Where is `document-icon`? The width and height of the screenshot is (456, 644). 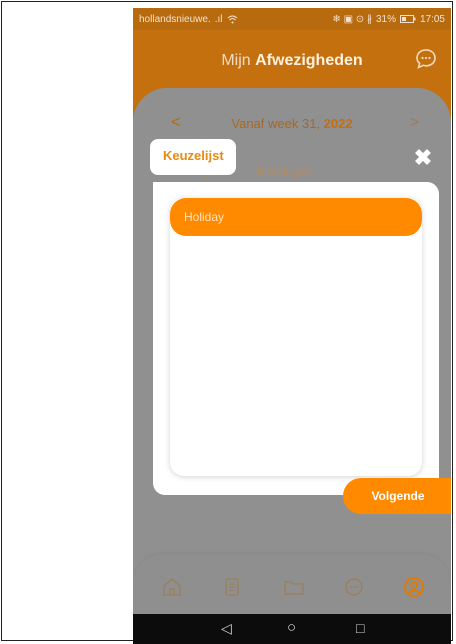
document-icon is located at coordinates (232, 587).